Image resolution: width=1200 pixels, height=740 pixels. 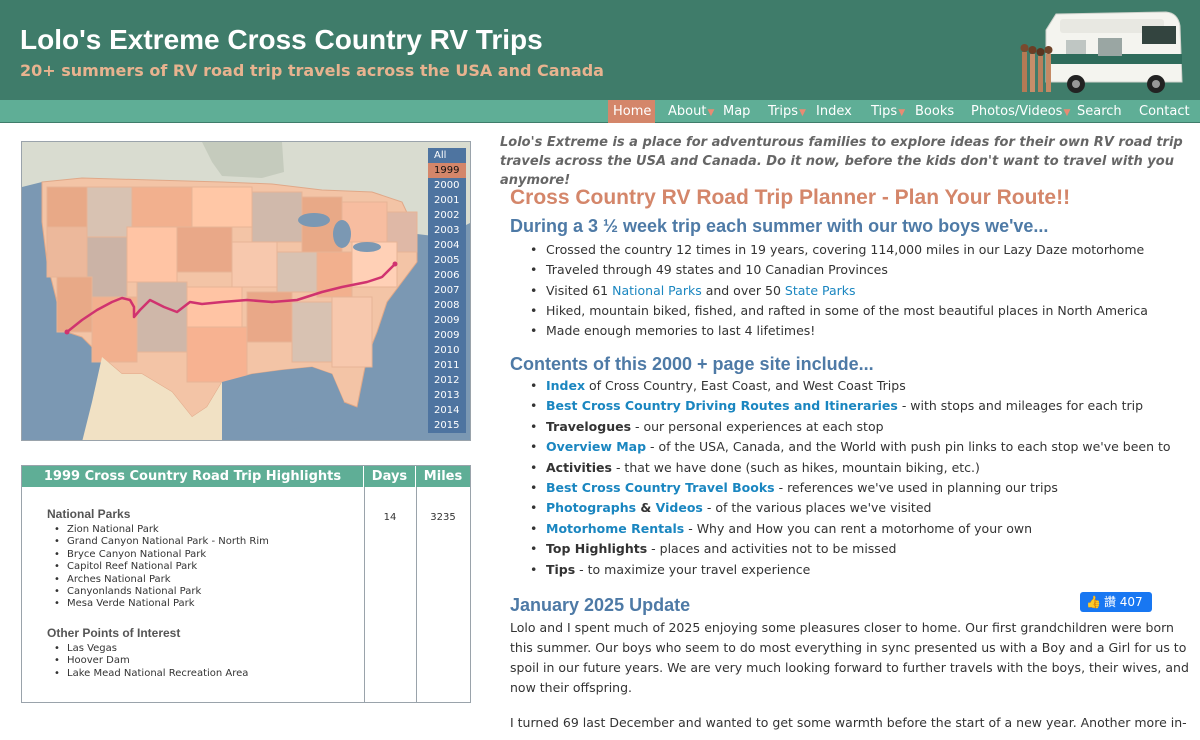 I want to click on list-item: Canyonlands National Park, so click(x=161, y=592).